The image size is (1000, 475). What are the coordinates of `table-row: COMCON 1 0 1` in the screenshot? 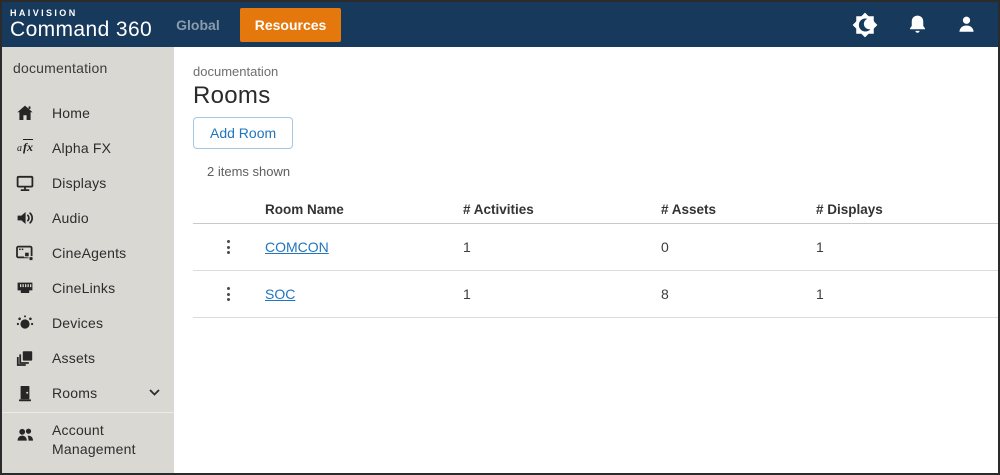 It's located at (595, 247).